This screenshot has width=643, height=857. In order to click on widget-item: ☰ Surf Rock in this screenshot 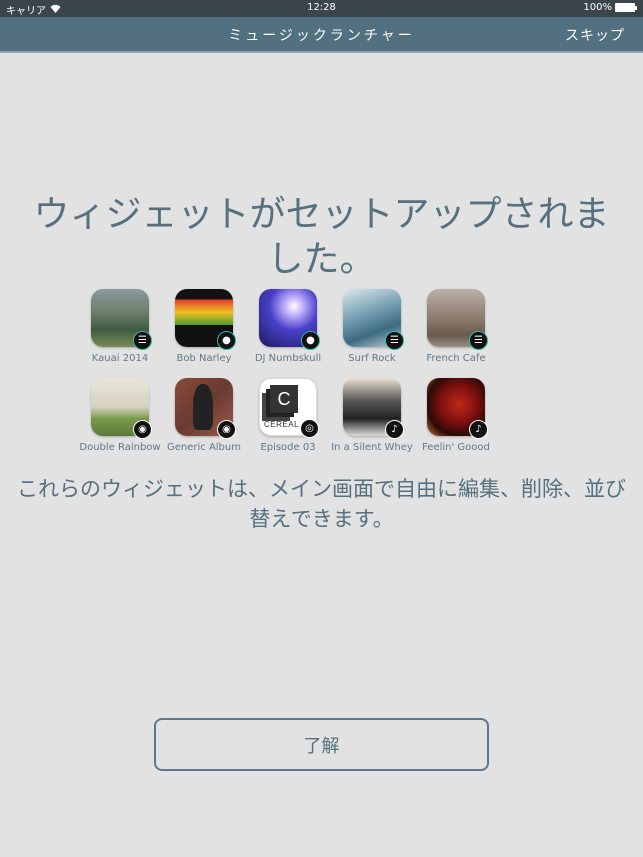, I will do `click(372, 333)`.